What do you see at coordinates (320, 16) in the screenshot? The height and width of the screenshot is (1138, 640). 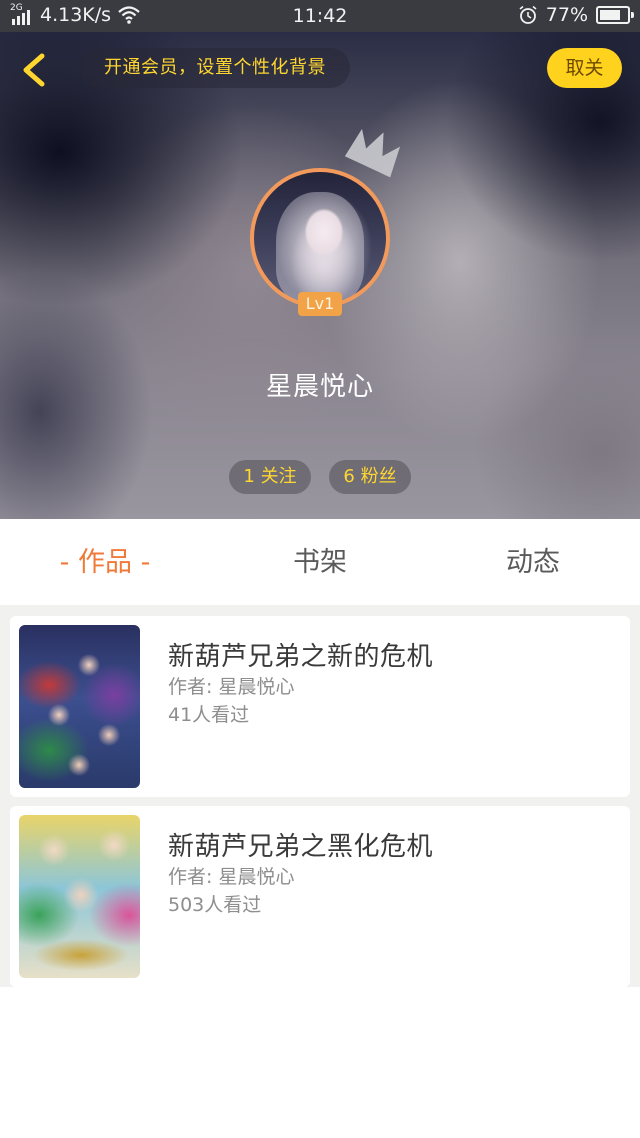 I see `status-bar: 2G 4.13K/s 11:42 77%` at bounding box center [320, 16].